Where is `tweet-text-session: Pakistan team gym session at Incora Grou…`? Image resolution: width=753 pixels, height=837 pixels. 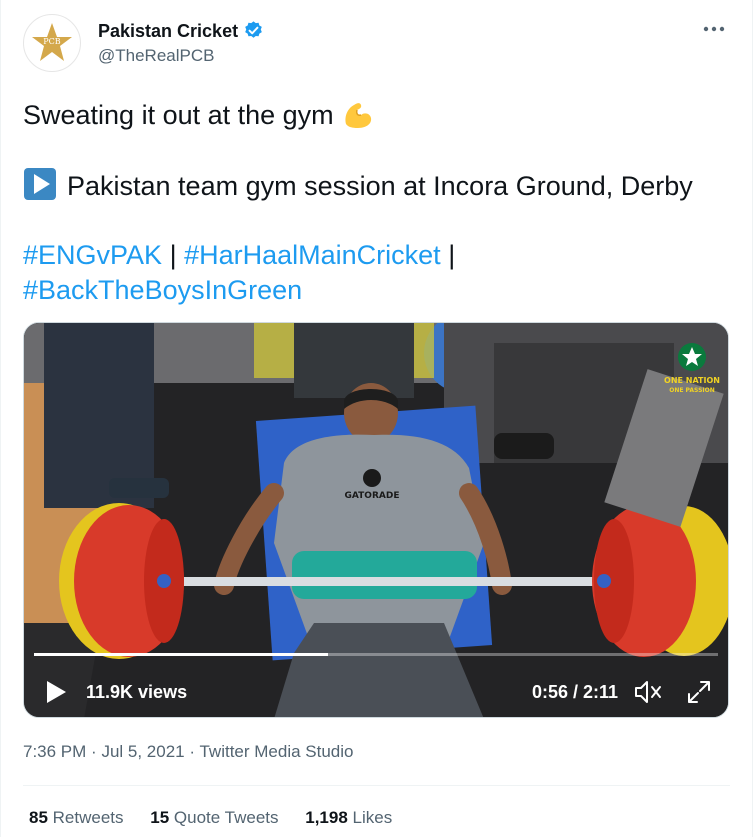 tweet-text-session: Pakistan team gym session at Incora Grou… is located at coordinates (380, 186).